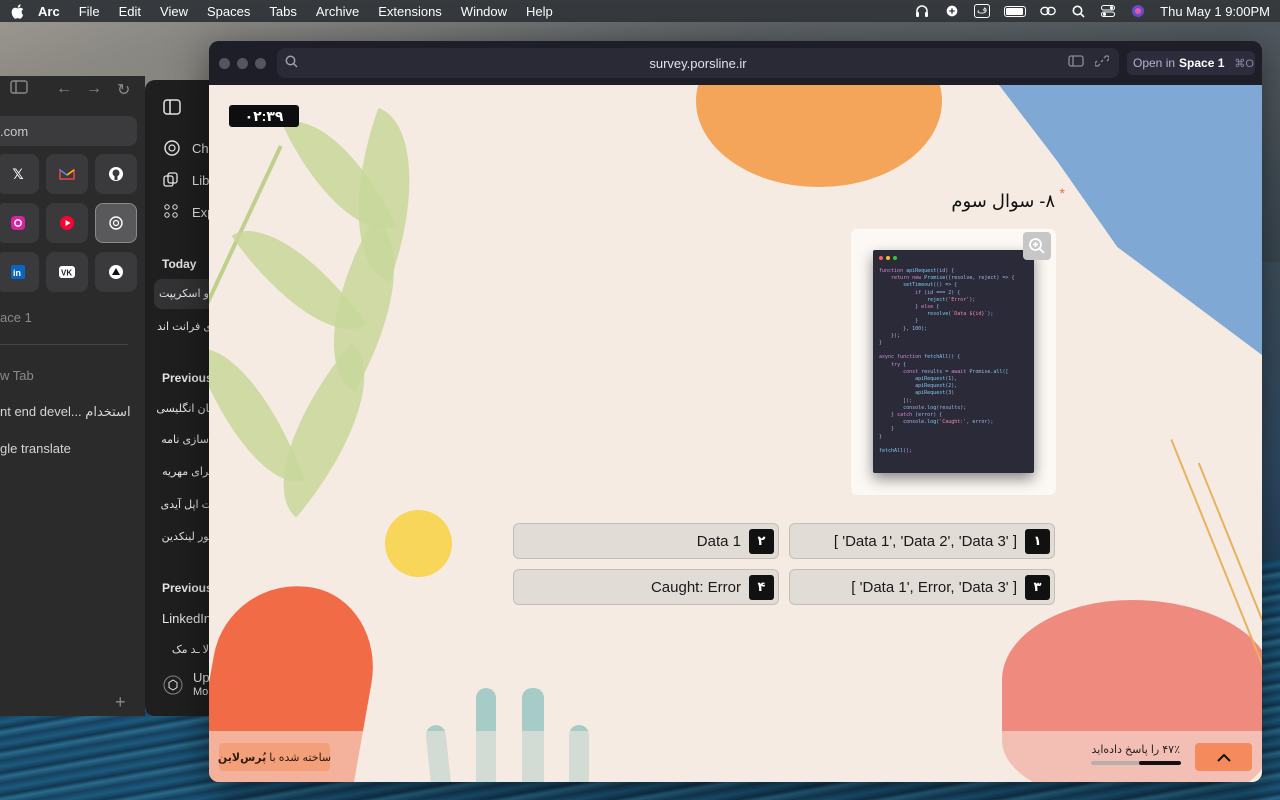  What do you see at coordinates (186, 618) in the screenshot?
I see `chat-prev2-1: LinkedIn` at bounding box center [186, 618].